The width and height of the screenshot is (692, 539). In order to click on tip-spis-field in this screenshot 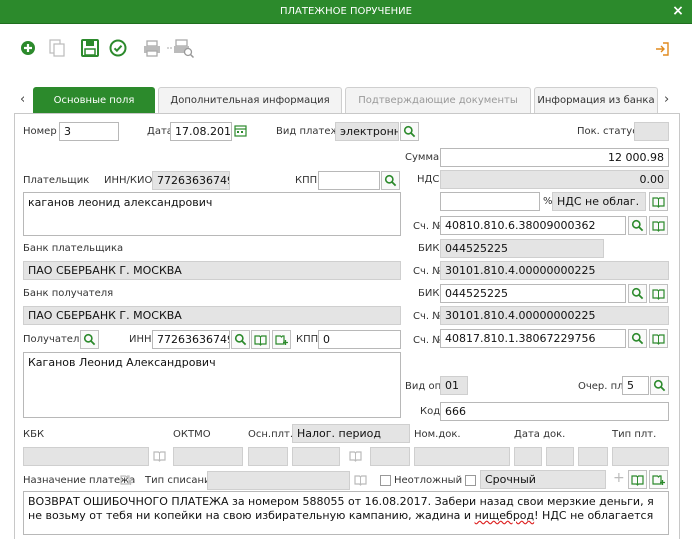, I will do `click(278, 480)`.